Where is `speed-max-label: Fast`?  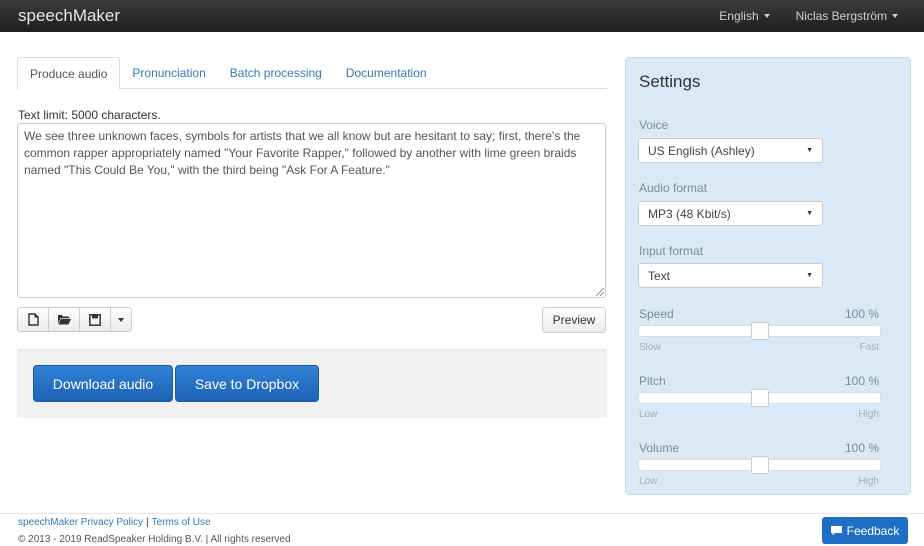 speed-max-label: Fast is located at coordinates (869, 347).